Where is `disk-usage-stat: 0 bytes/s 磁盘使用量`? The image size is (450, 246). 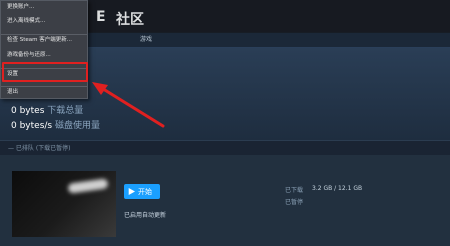 disk-usage-stat: 0 bytes/s 磁盘使用量 is located at coordinates (55, 124).